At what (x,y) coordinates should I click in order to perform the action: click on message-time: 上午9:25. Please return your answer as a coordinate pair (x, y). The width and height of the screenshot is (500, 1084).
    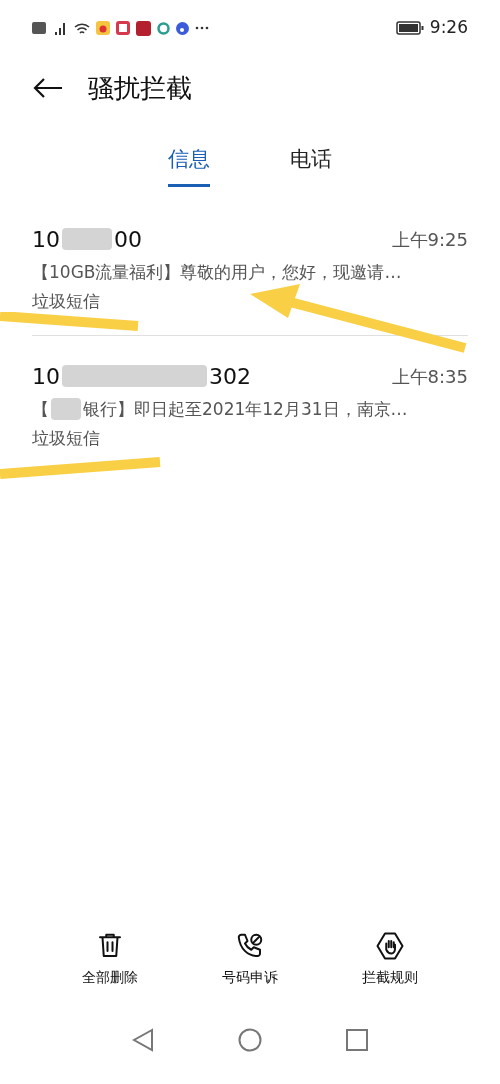
    Looking at the image, I should click on (429, 239).